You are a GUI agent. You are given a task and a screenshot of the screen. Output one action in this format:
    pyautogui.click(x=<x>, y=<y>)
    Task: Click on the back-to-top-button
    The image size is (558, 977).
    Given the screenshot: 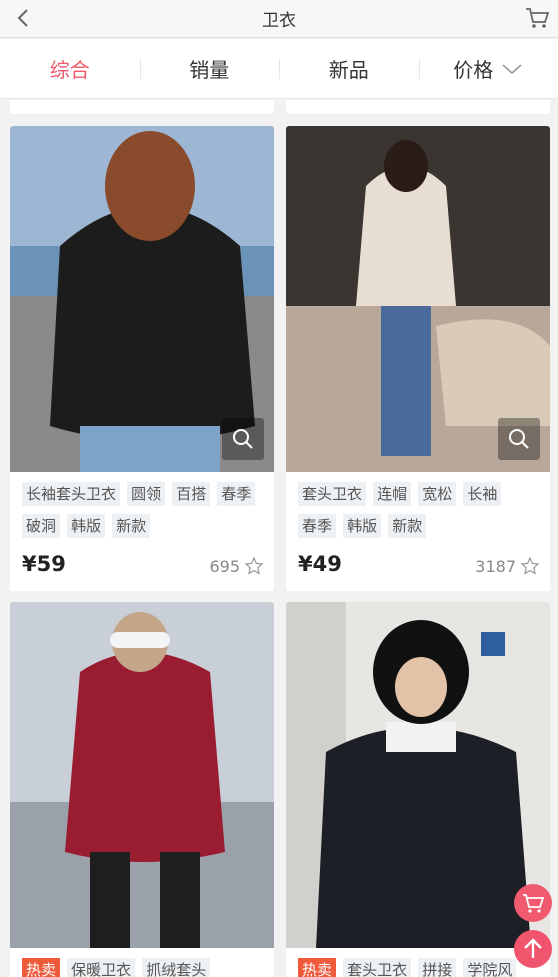 What is the action you would take?
    pyautogui.click(x=533, y=949)
    